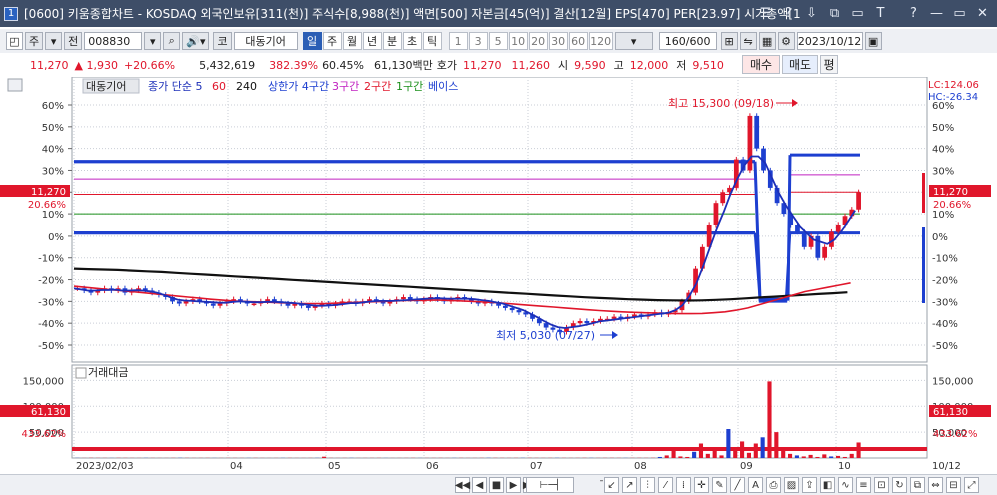 This screenshot has width=997, height=495. What do you see at coordinates (412, 41) in the screenshot?
I see `period-tab-5: 초` at bounding box center [412, 41].